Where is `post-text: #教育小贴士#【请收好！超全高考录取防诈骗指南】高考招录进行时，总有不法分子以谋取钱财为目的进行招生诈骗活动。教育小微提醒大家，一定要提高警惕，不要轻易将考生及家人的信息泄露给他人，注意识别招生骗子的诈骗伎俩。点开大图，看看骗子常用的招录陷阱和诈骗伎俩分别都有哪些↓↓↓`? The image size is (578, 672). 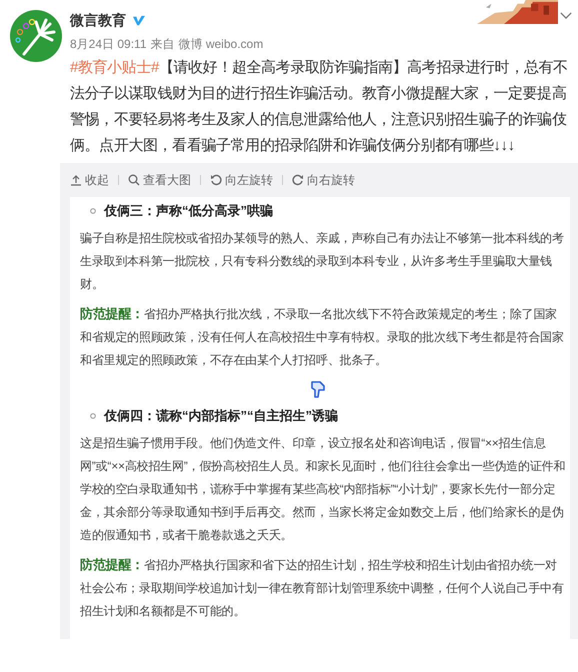 post-text: #教育小贴士#【请收好！超全高考录取防诈骗指南】高考招录进行时，总有不法分子以谋取钱财为目的进行招生诈骗活动。教育小微提醒大家，一定要提高警惕，不要轻易将考生及家人的信息泄露给他人，注意识别招生骗子的诈骗伎俩。点开大图，看看骗子常用的招录陷阱和诈骗伎俩分别都有哪些↓↓↓ is located at coordinates (319, 107).